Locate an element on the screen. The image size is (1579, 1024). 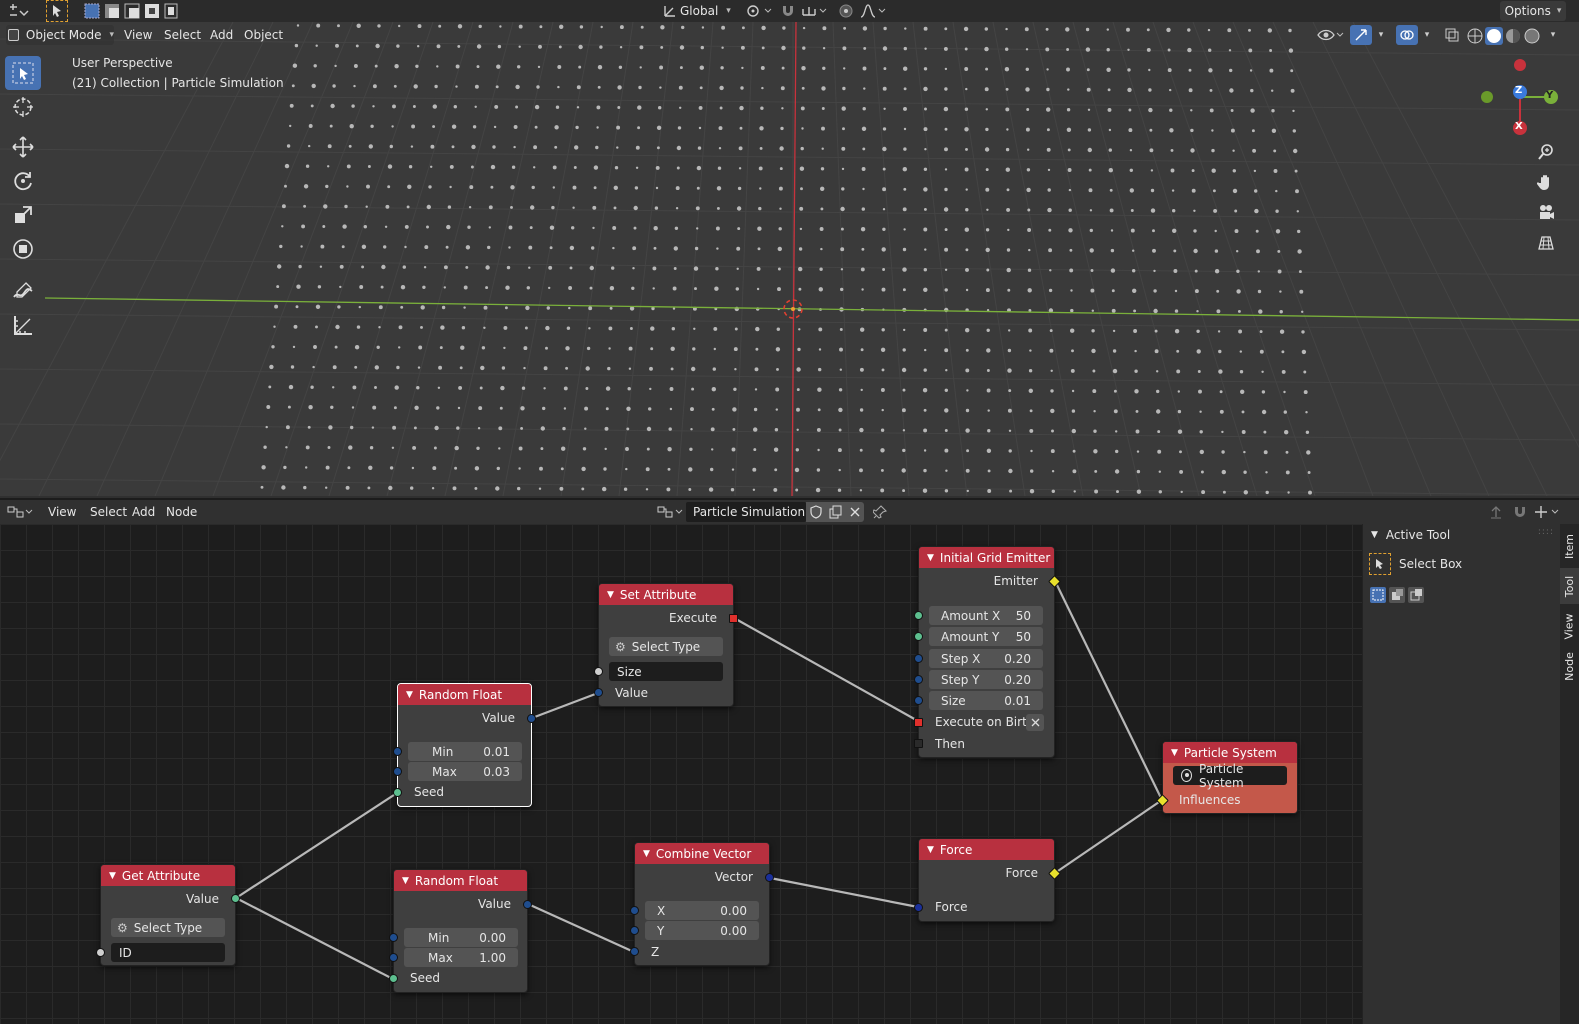
step-y-field: Step Y 0.20 is located at coordinates (986, 679).